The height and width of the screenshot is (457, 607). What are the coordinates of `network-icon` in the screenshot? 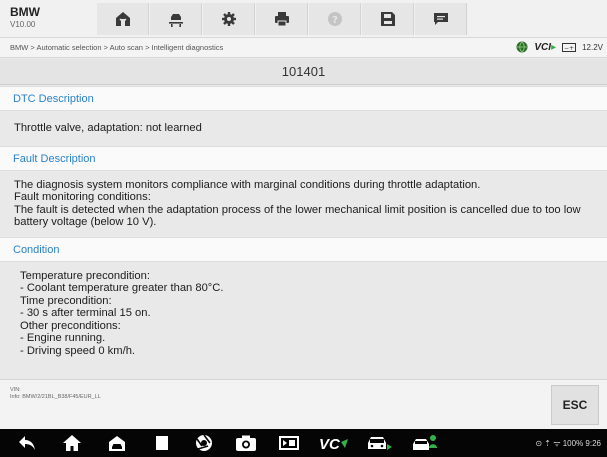 It's located at (522, 47).